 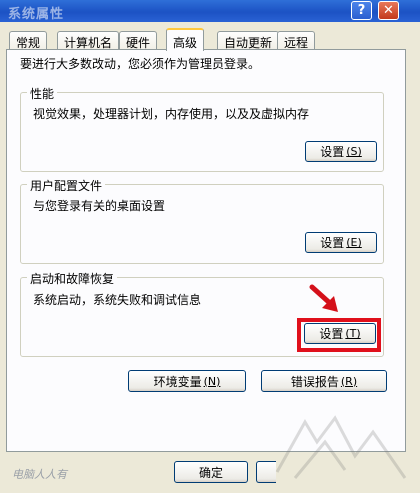 I want to click on environment-variables-key: (N), so click(x=212, y=381).